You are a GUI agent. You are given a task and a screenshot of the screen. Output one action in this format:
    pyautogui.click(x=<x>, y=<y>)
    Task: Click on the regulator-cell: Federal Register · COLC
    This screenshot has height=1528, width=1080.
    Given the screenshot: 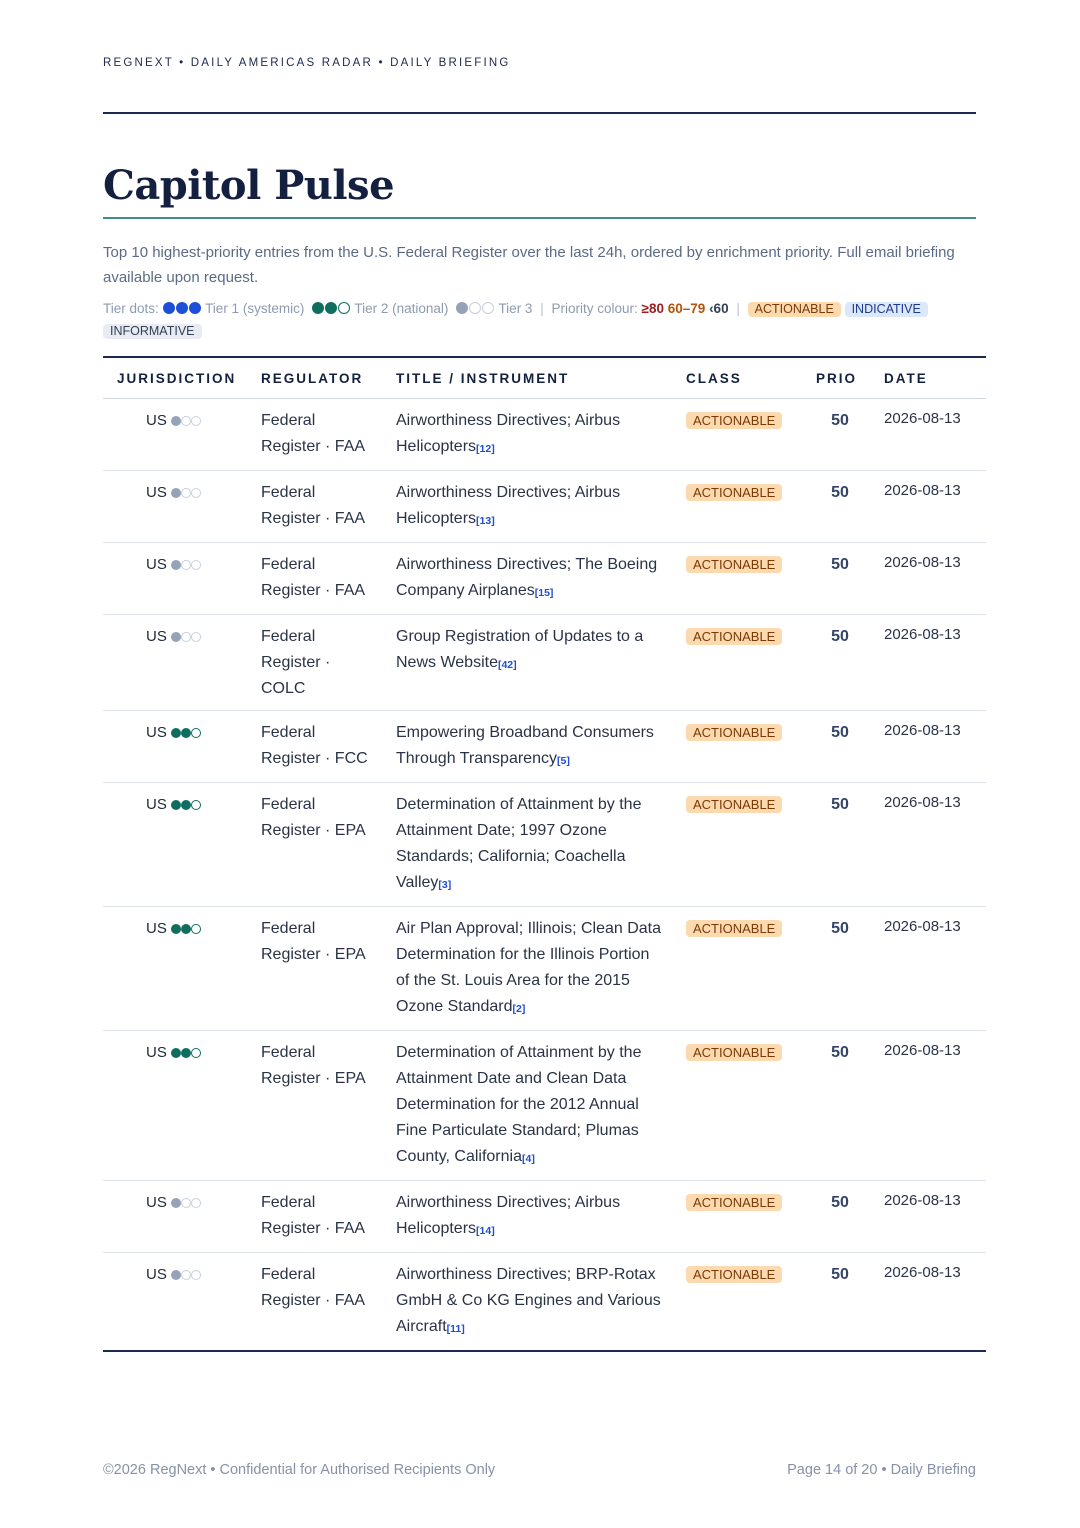 What is the action you would take?
    pyautogui.click(x=318, y=662)
    